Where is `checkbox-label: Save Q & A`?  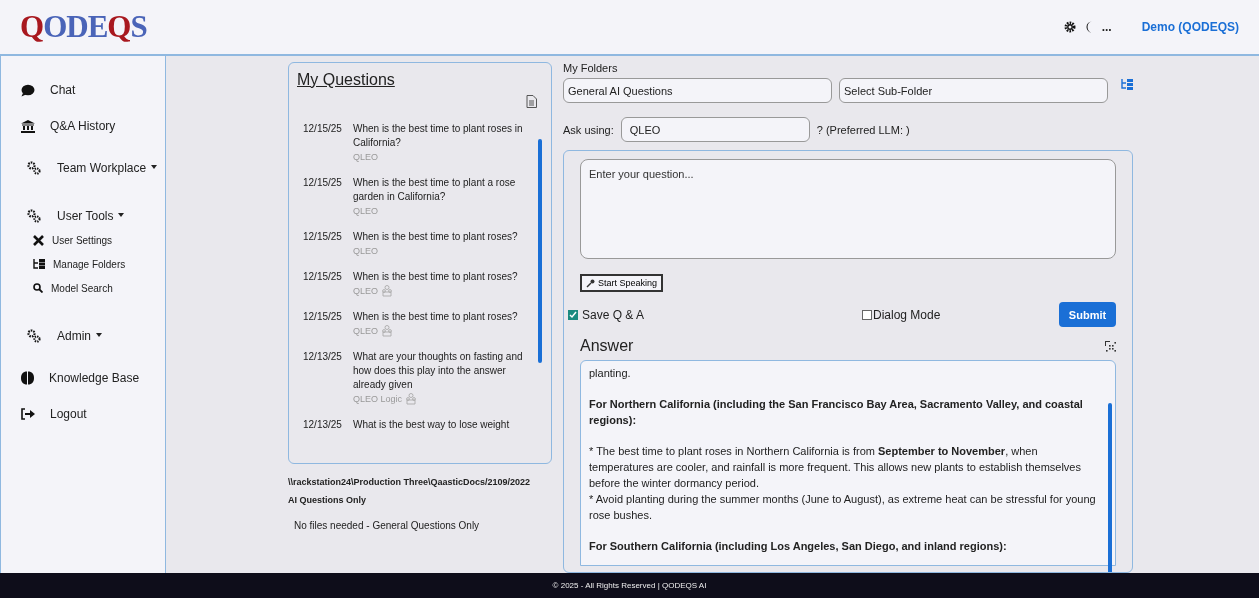 checkbox-label: Save Q & A is located at coordinates (613, 314).